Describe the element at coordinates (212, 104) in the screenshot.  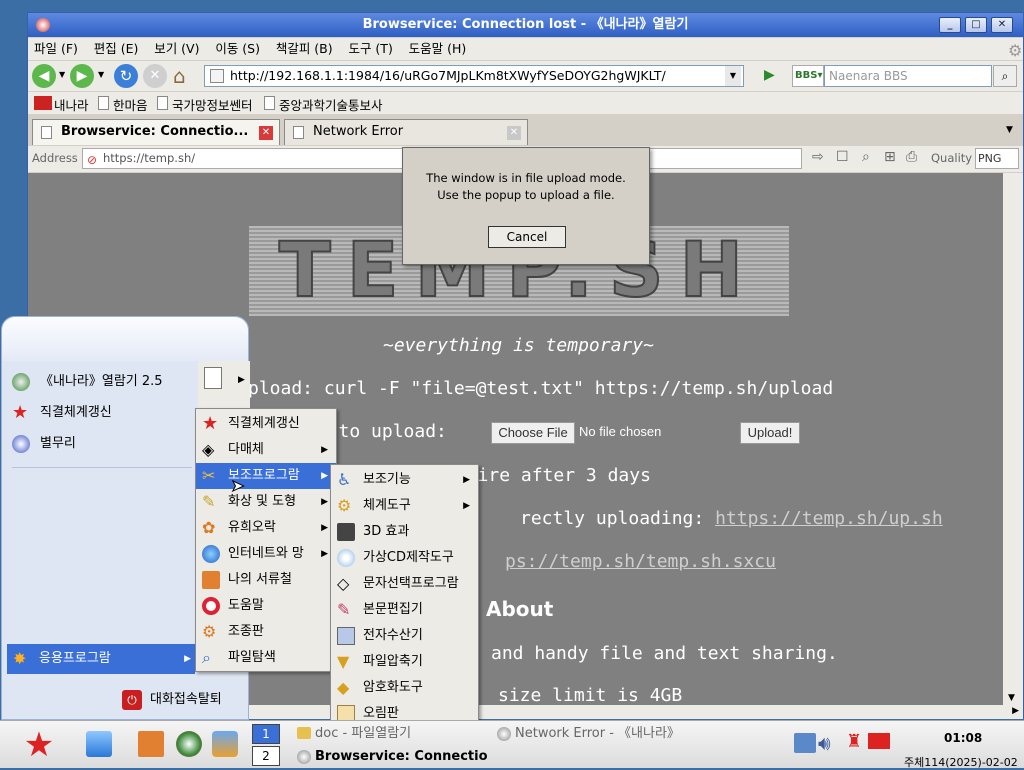
I see `bookmark-info-center: 국가망정보쎈터` at that location.